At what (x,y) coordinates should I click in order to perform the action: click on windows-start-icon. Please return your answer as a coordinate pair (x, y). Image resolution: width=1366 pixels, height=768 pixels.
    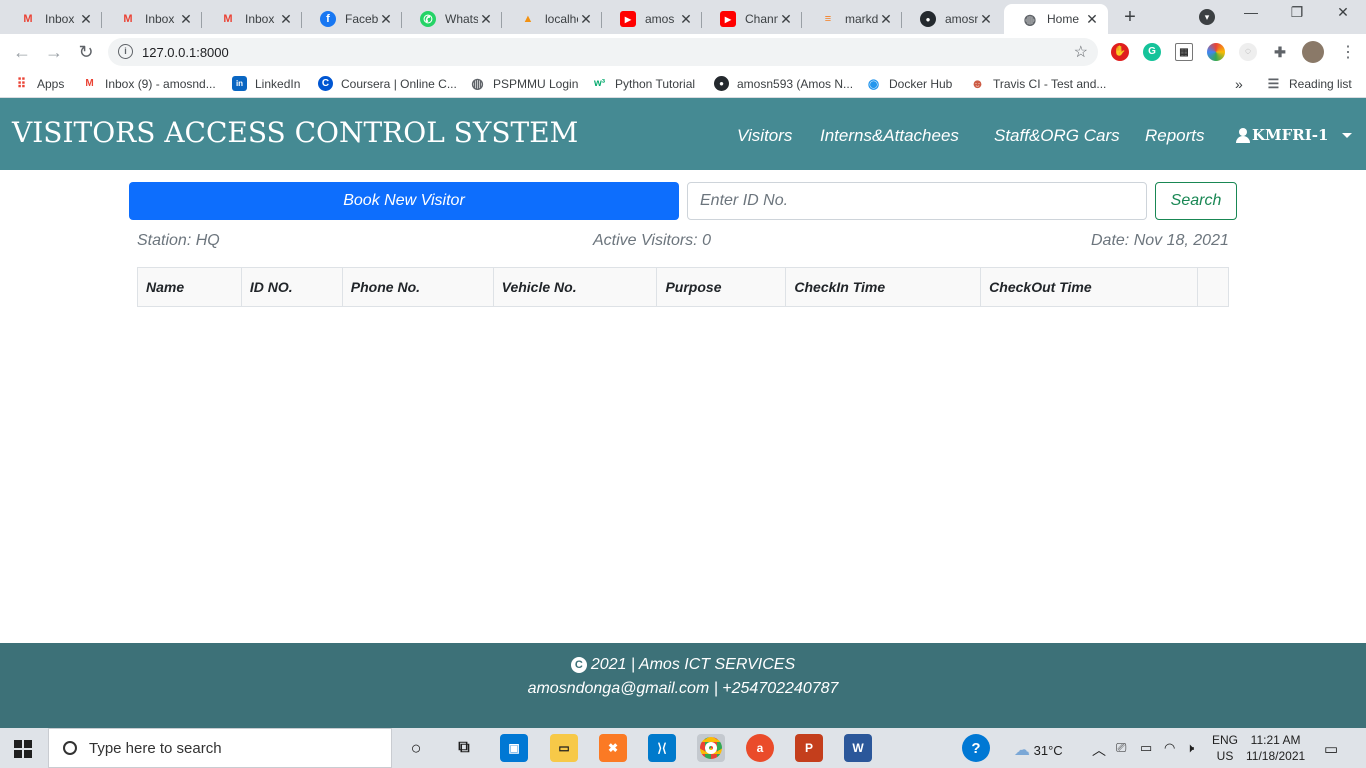
    Looking at the image, I should click on (23, 749).